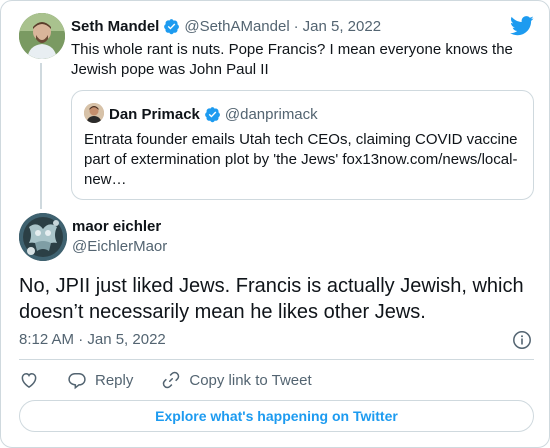  Describe the element at coordinates (77, 381) in the screenshot. I see `reply-icon` at that location.